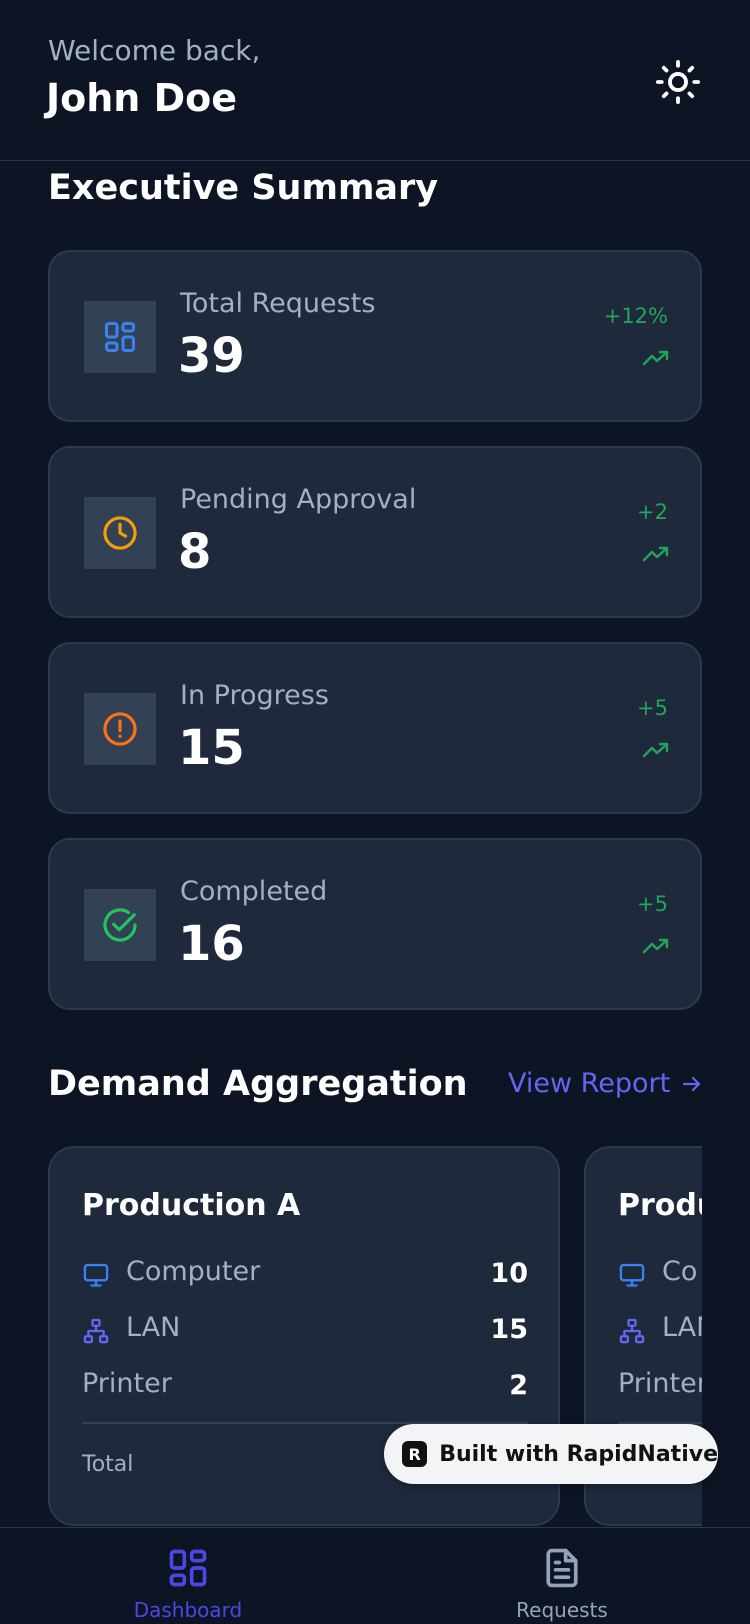 This screenshot has width=750, height=1624. Describe the element at coordinates (278, 303) in the screenshot. I see `stat-label: Total Requests` at that location.